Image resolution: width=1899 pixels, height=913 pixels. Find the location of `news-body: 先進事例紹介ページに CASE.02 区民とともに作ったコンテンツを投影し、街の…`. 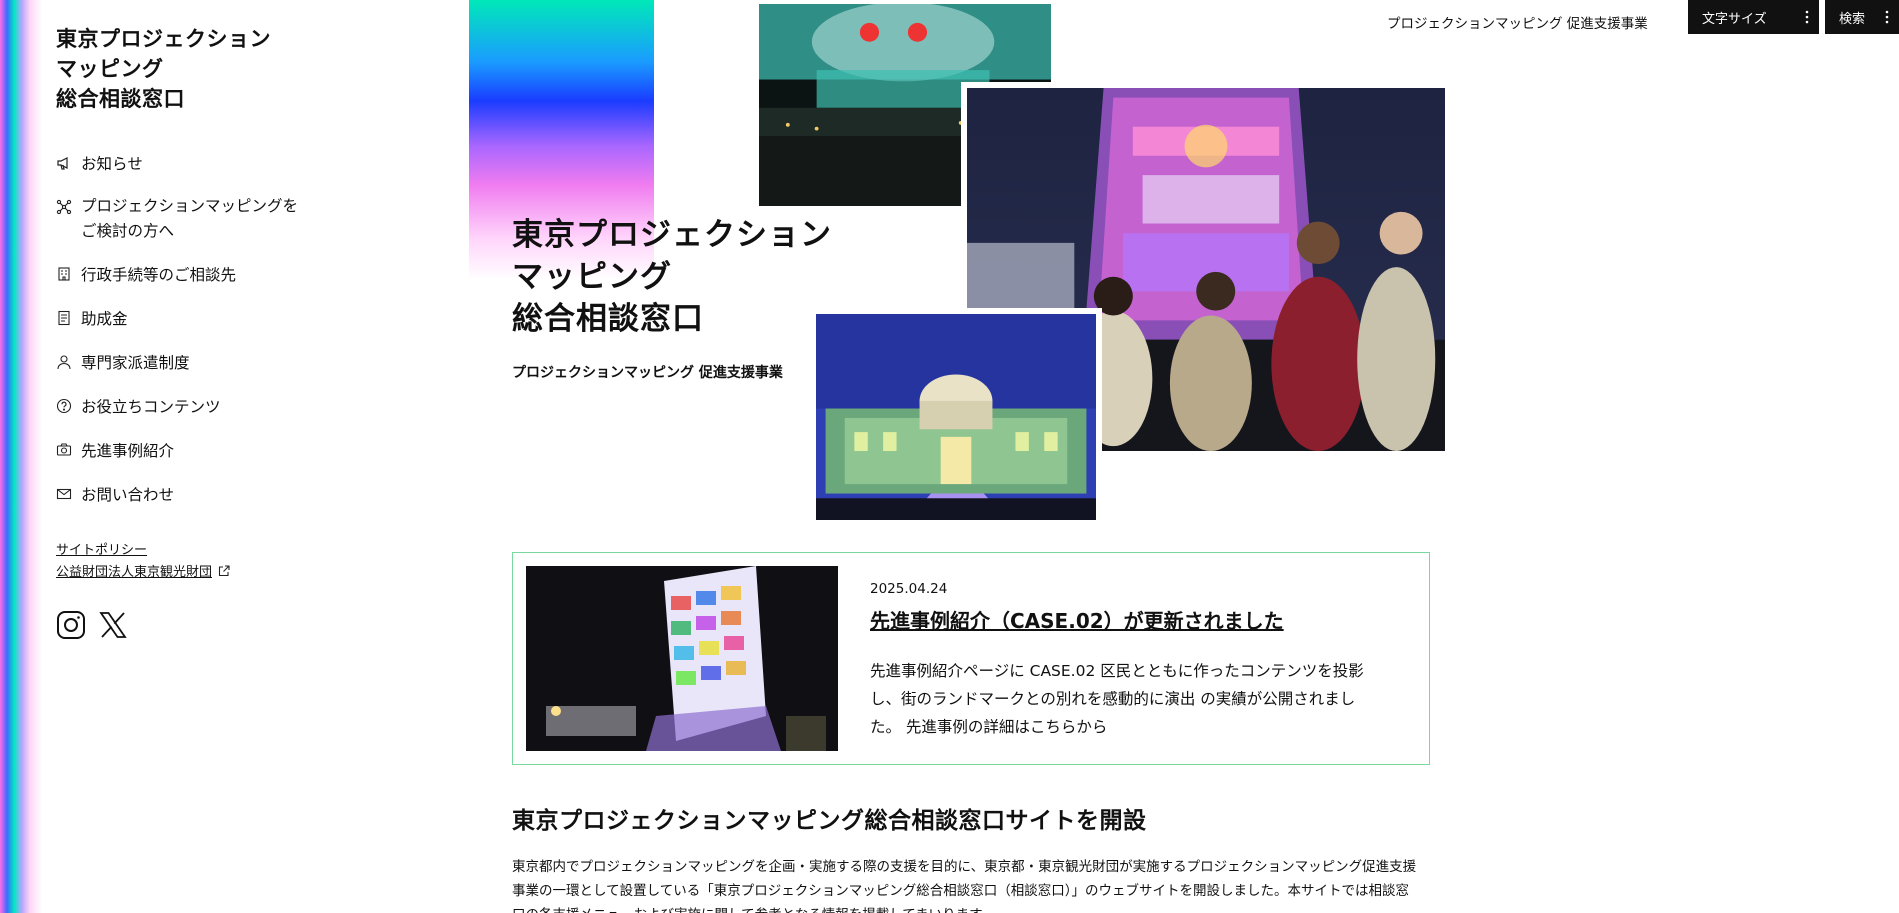

news-body: 先進事例紹介ページに CASE.02 区民とともに作ったコンテンツを投影し、街の… is located at coordinates (1117, 699).